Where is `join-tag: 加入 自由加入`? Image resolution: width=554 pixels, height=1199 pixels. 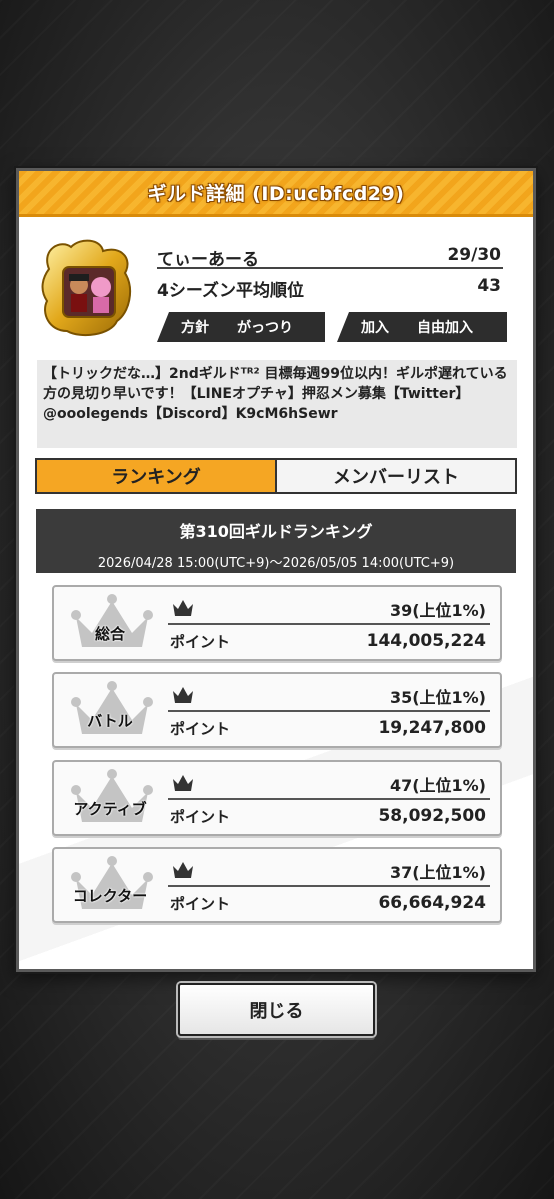
join-tag: 加入 自由加入 is located at coordinates (422, 327).